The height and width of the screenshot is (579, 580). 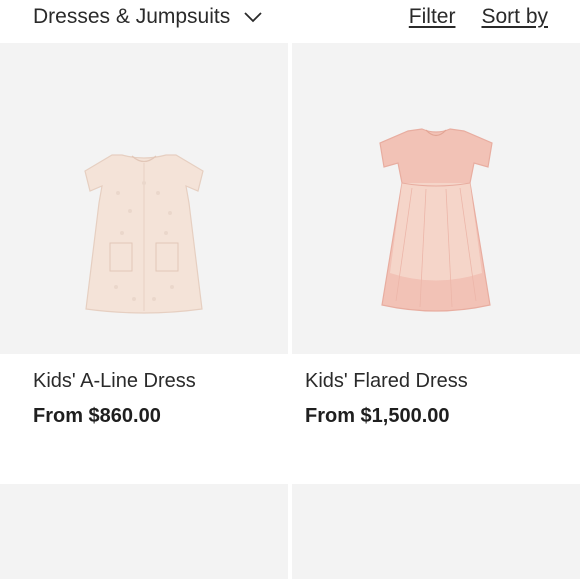 What do you see at coordinates (386, 399) in the screenshot?
I see `product-card-flared-dress: Kids' Flared Dress From $1,500.00` at bounding box center [386, 399].